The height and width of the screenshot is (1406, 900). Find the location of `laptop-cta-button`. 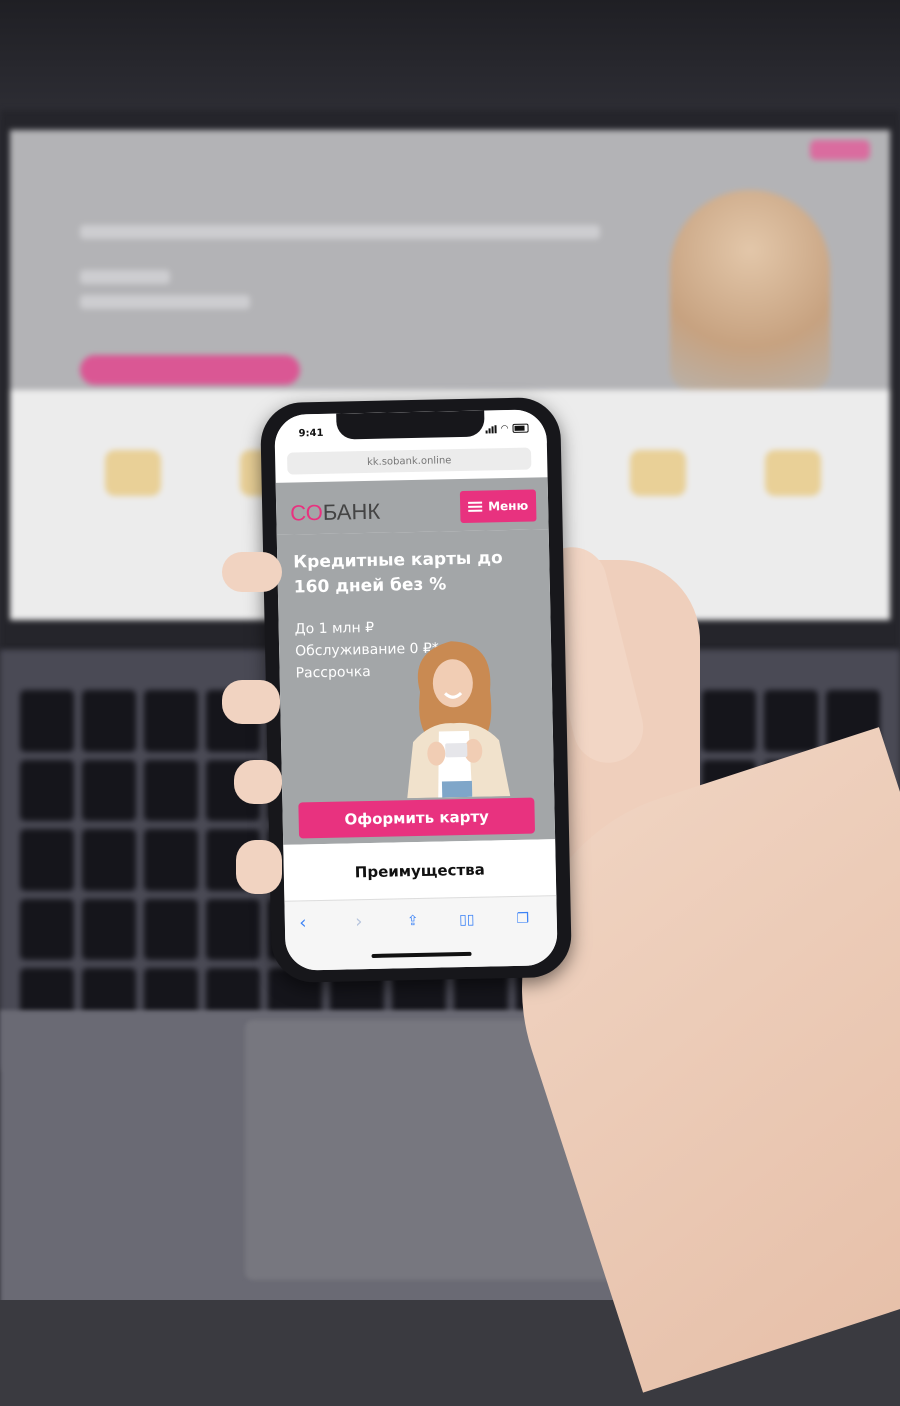

laptop-cta-button is located at coordinates (190, 370).